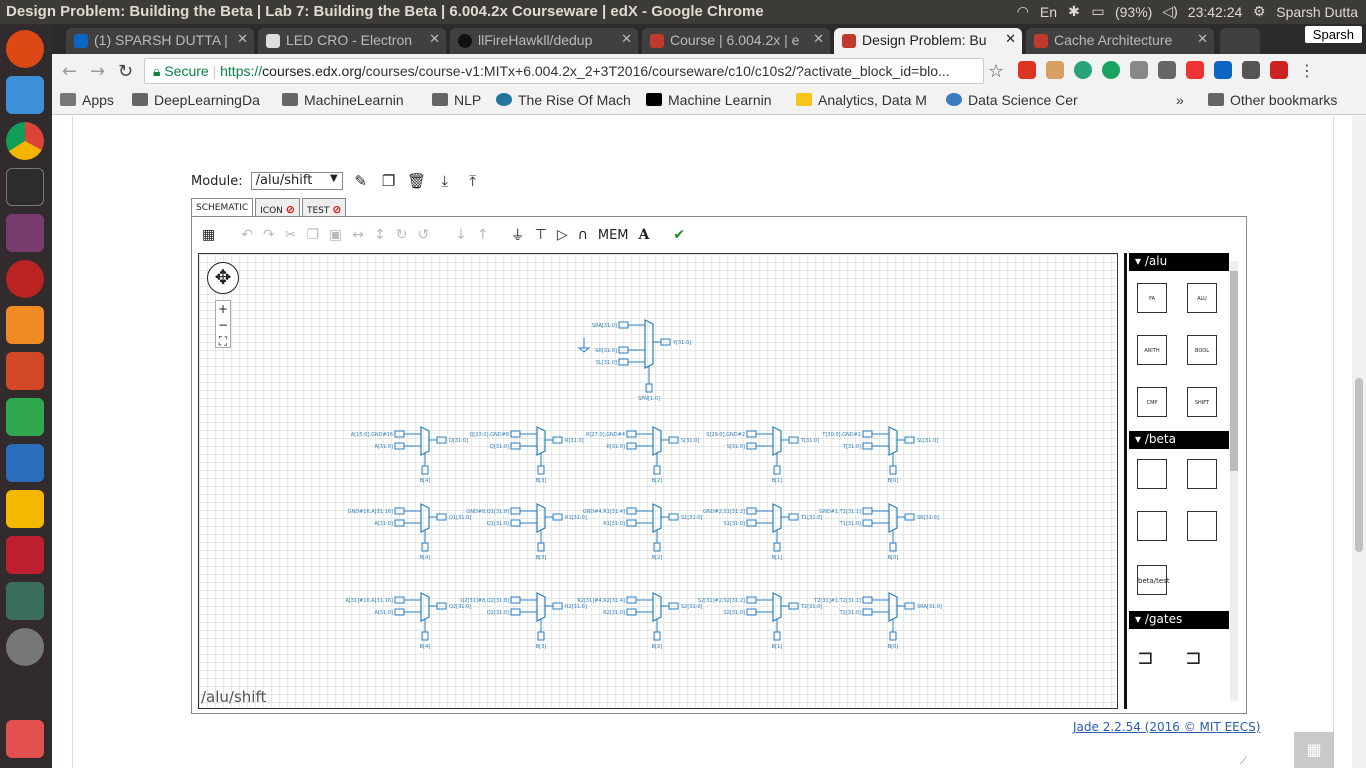  What do you see at coordinates (423, 235) in the screenshot?
I see `rotate-ccw-icon: ↺` at bounding box center [423, 235].